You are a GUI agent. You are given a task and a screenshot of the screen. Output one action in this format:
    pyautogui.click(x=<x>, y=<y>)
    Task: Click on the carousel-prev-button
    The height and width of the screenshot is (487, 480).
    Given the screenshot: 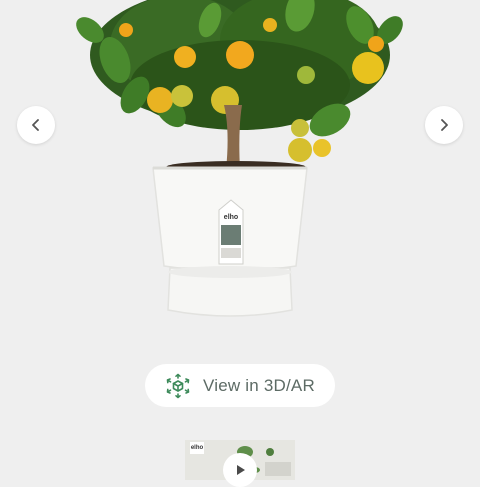 What is the action you would take?
    pyautogui.click(x=36, y=125)
    